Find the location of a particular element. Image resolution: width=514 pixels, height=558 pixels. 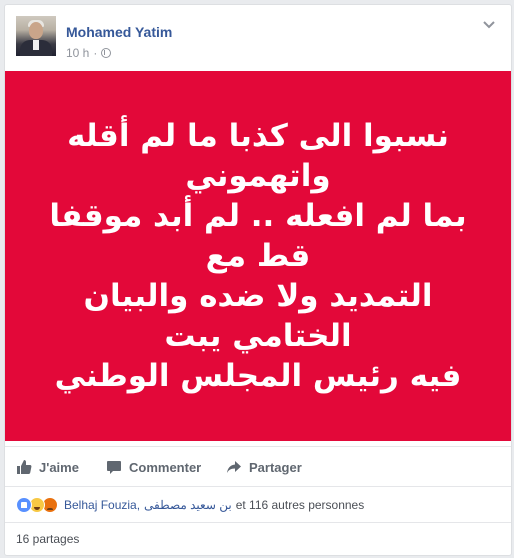

like-reaction-icon is located at coordinates (24, 504).